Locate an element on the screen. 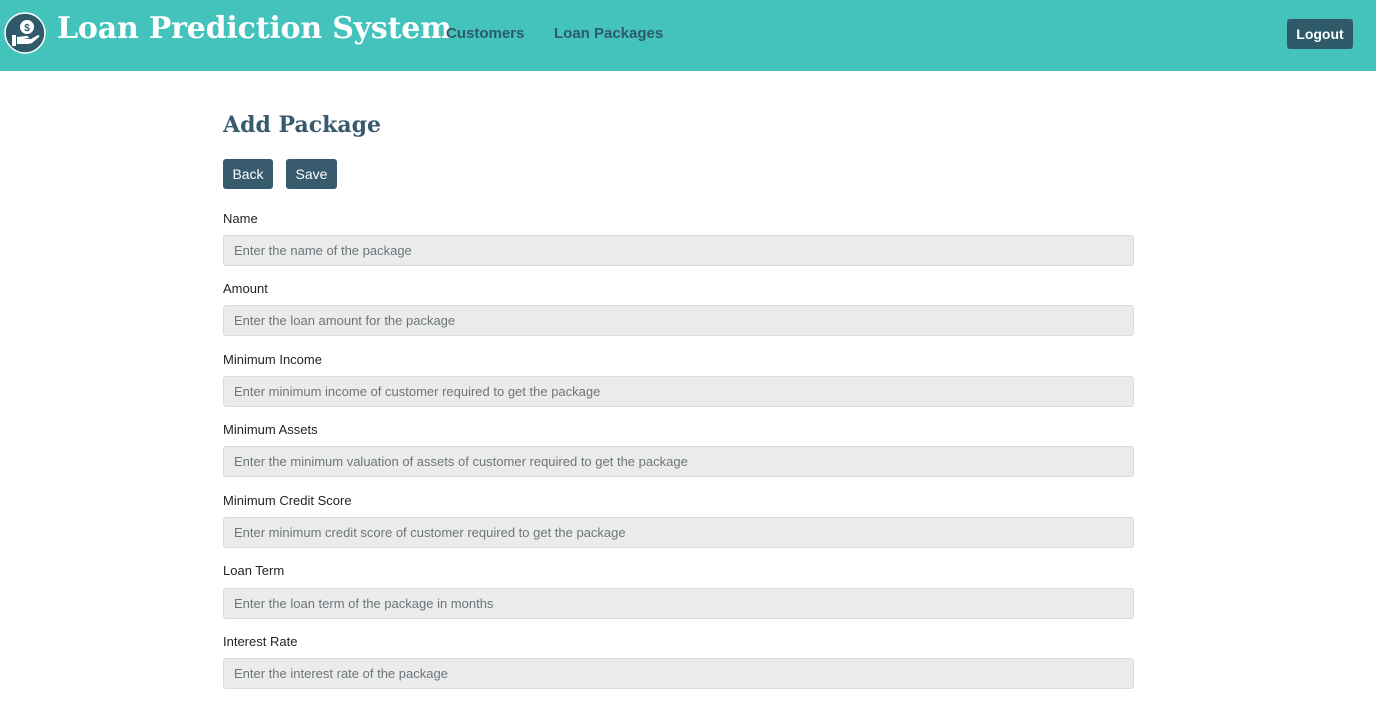 The height and width of the screenshot is (711, 1376). name-input is located at coordinates (678, 250).